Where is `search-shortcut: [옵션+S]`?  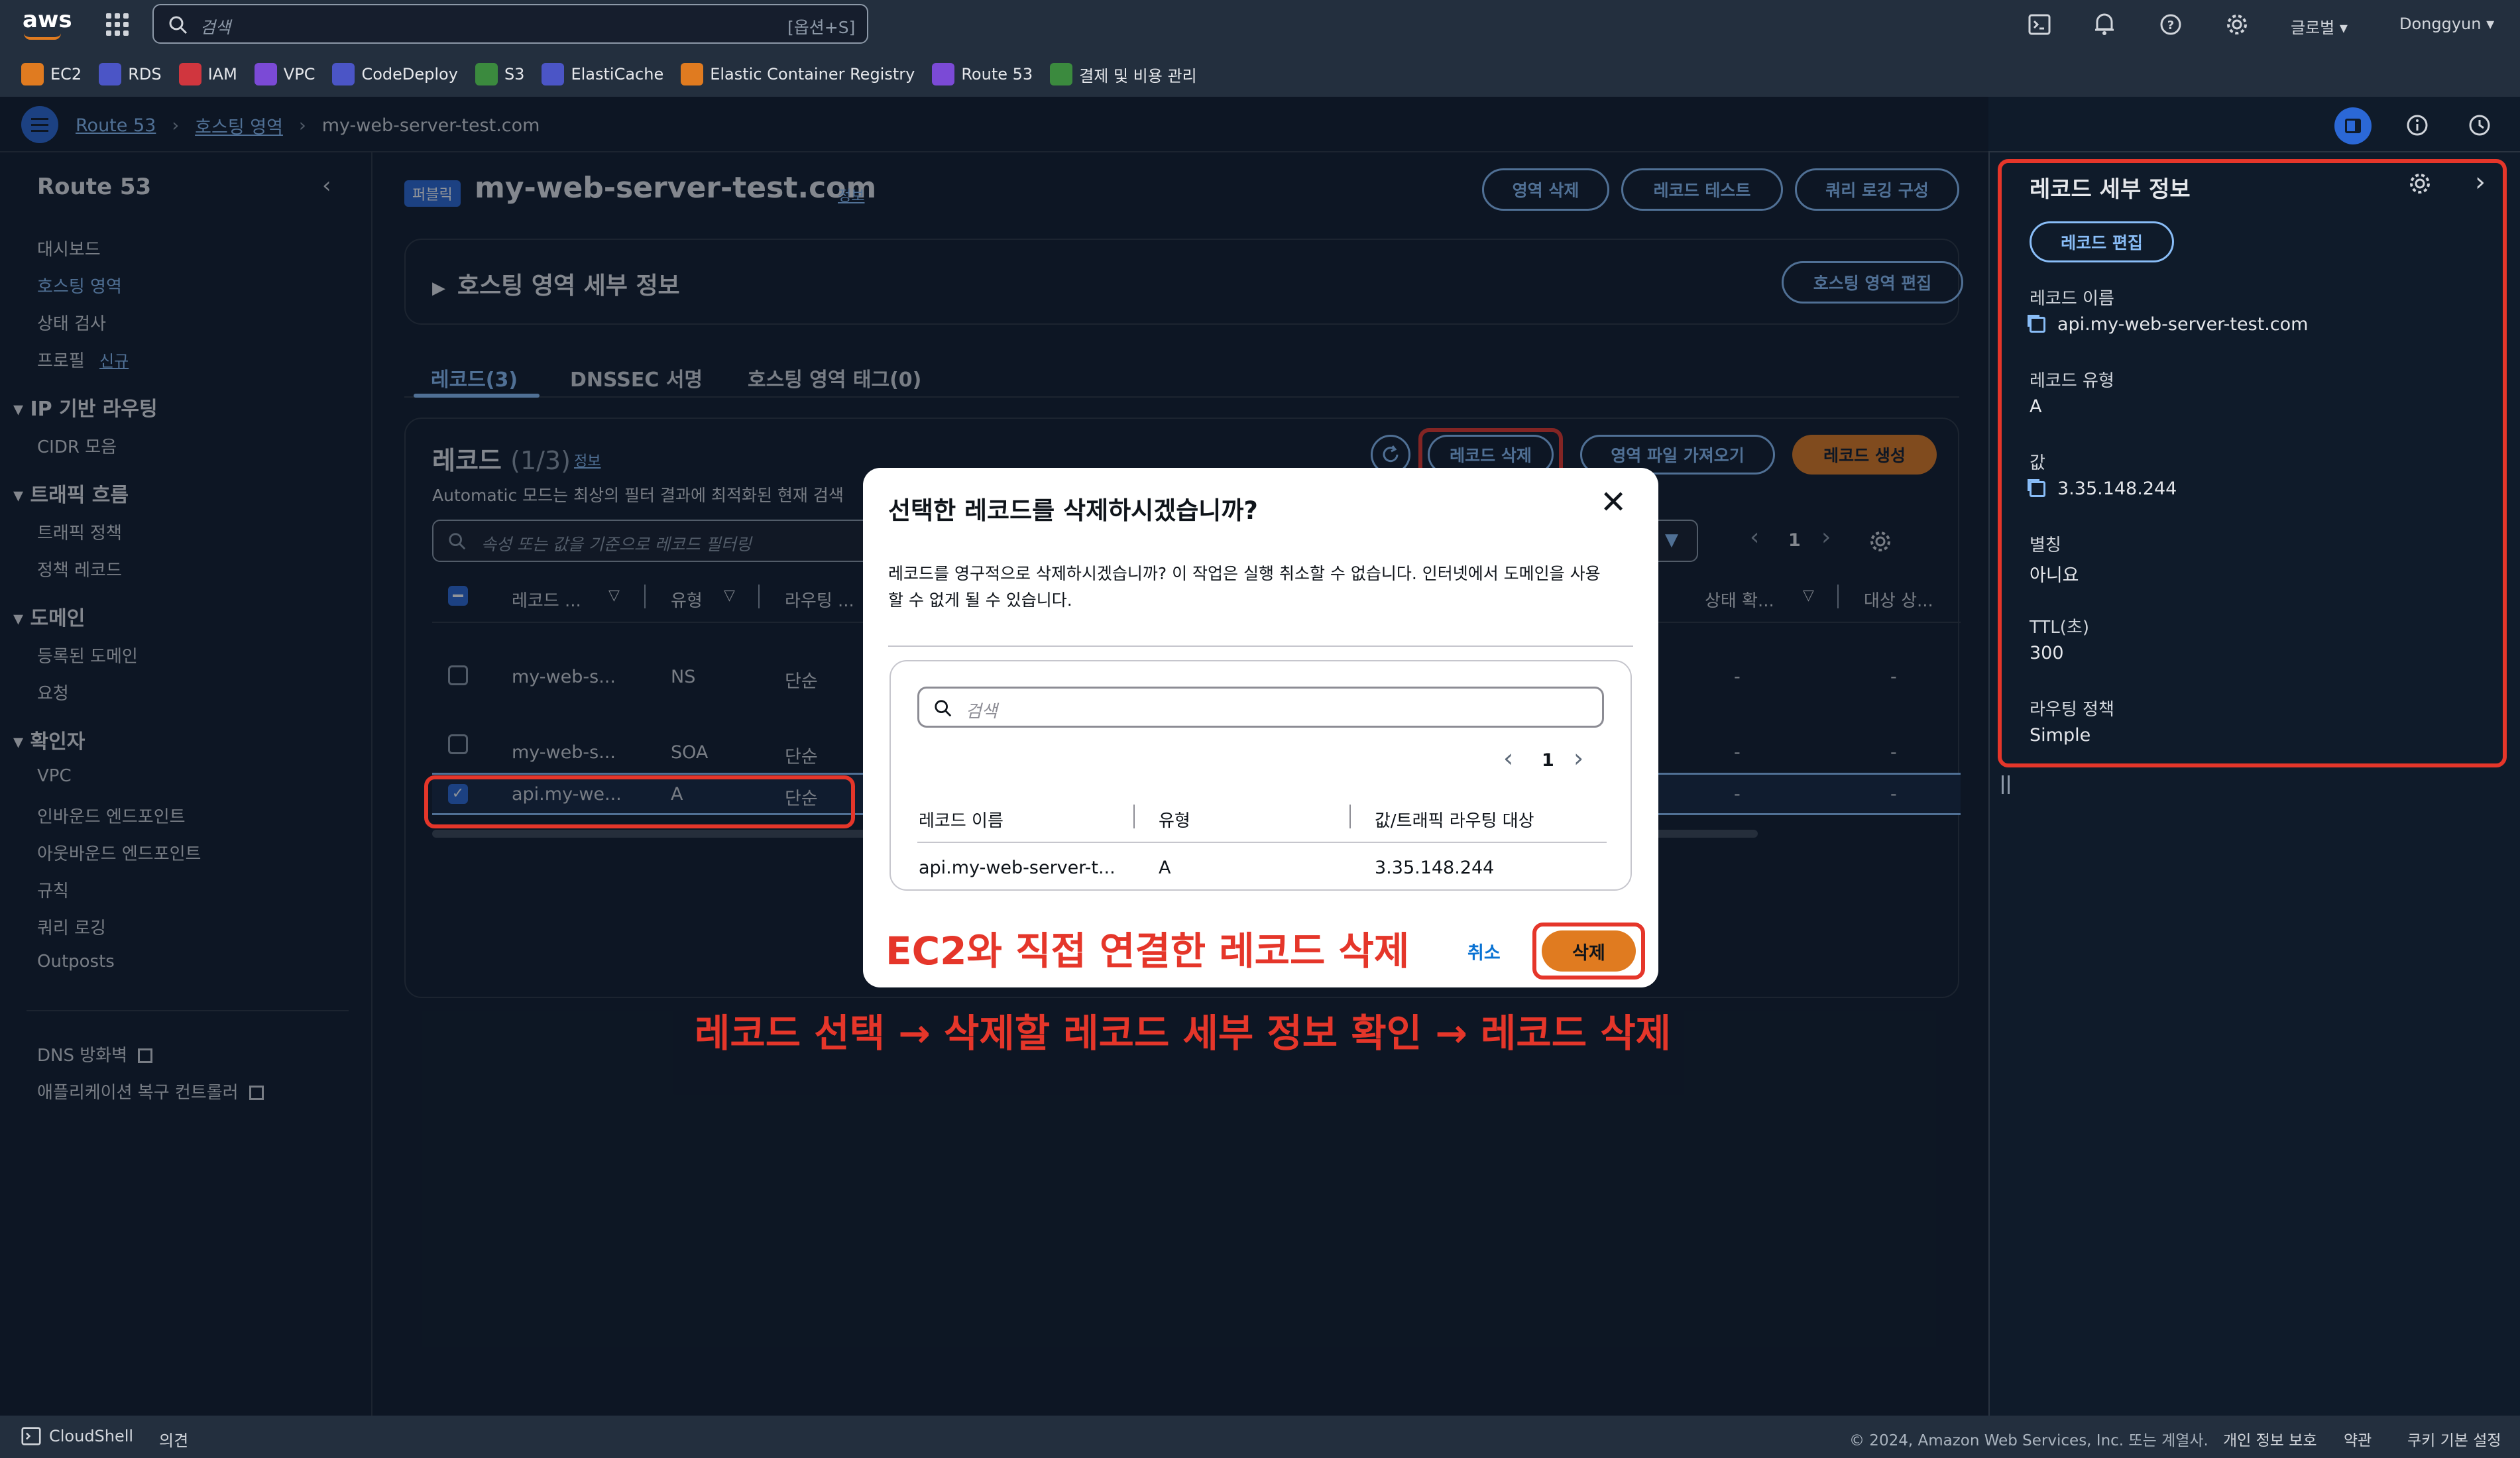
search-shortcut: [옵션+S] is located at coordinates (821, 27).